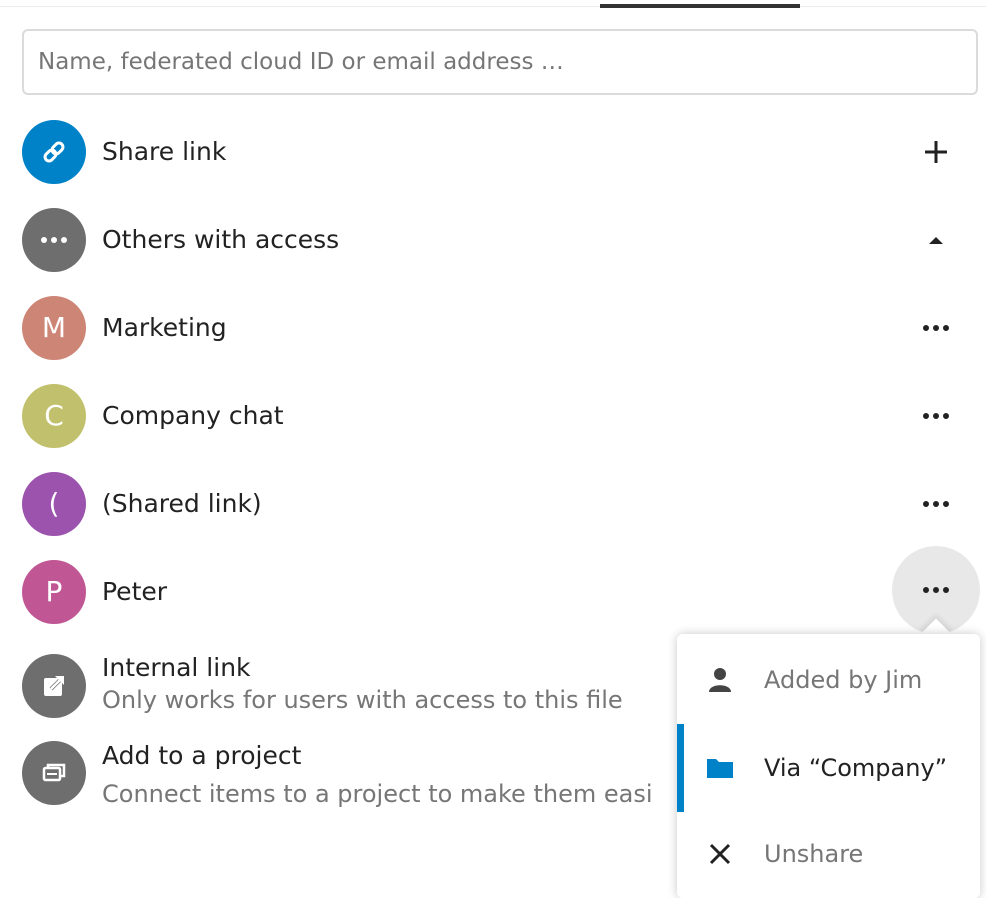 Image resolution: width=986 pixels, height=898 pixels. I want to click on share-row-marketing: M Marketing, so click(493, 328).